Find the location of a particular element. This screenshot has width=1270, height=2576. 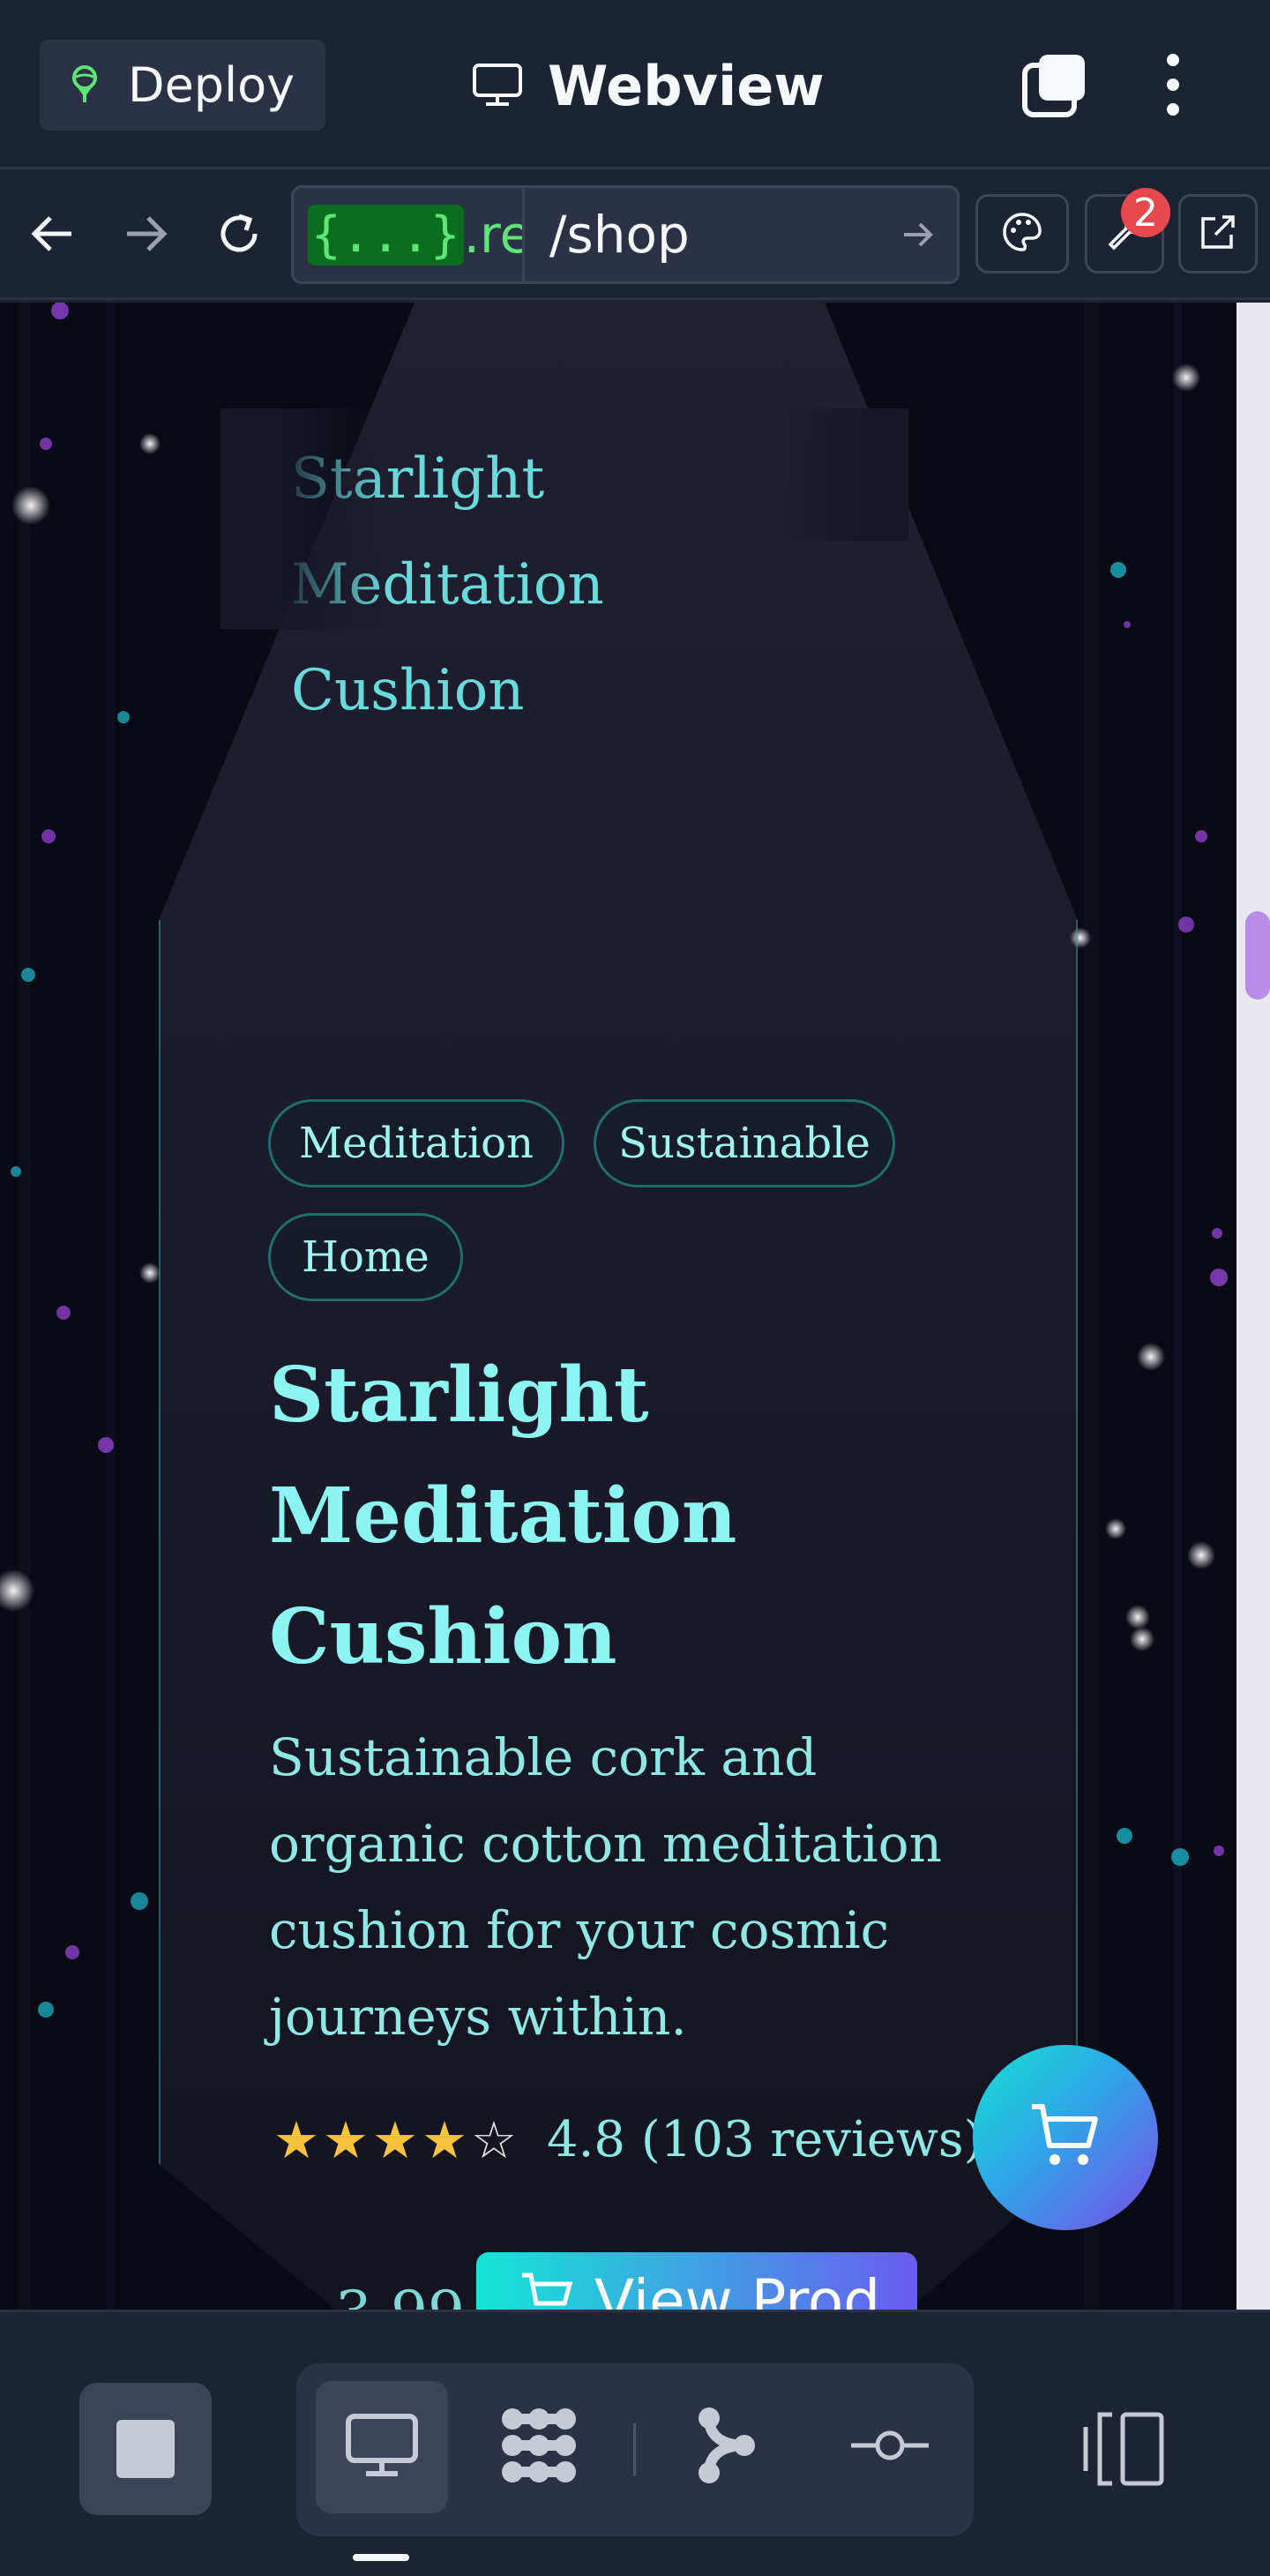

rating-stars: ★ ★ ★ ★ ☆ is located at coordinates (396, 2140).